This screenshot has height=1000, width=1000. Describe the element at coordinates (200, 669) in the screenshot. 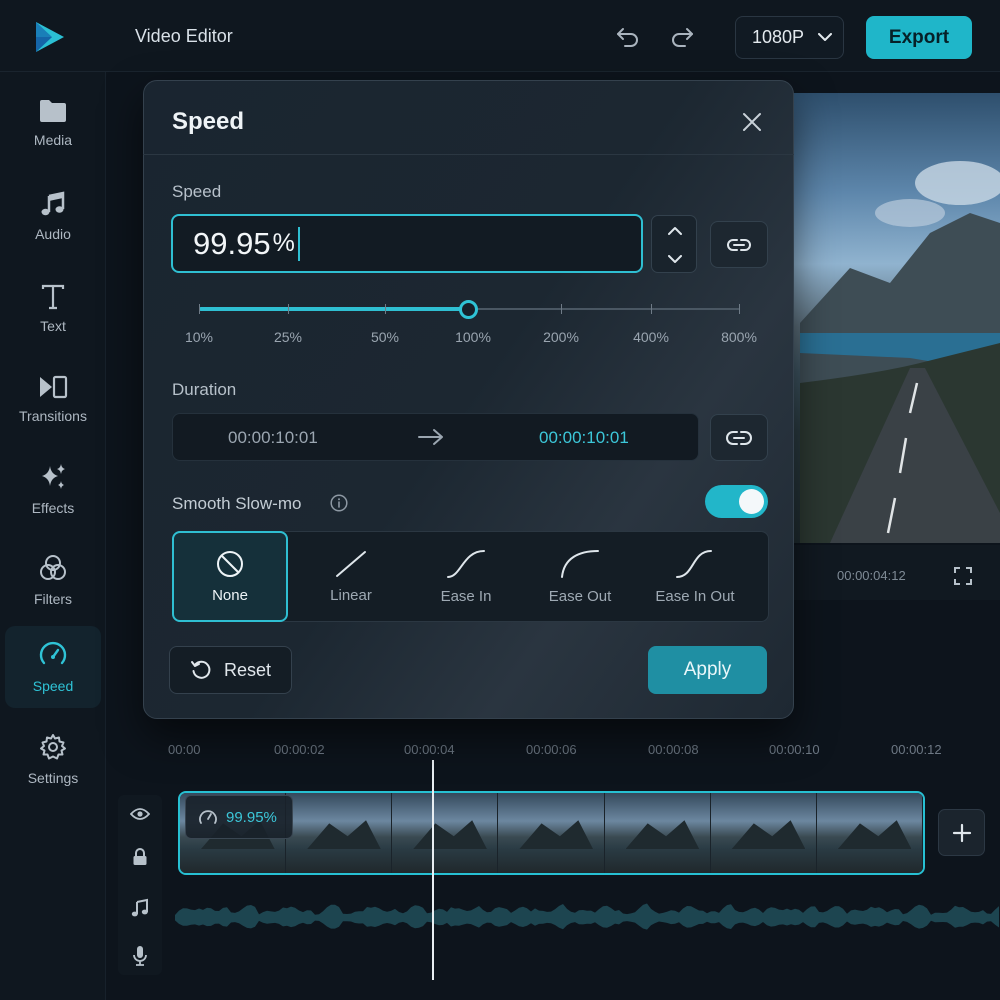

I see `reset-icon` at that location.